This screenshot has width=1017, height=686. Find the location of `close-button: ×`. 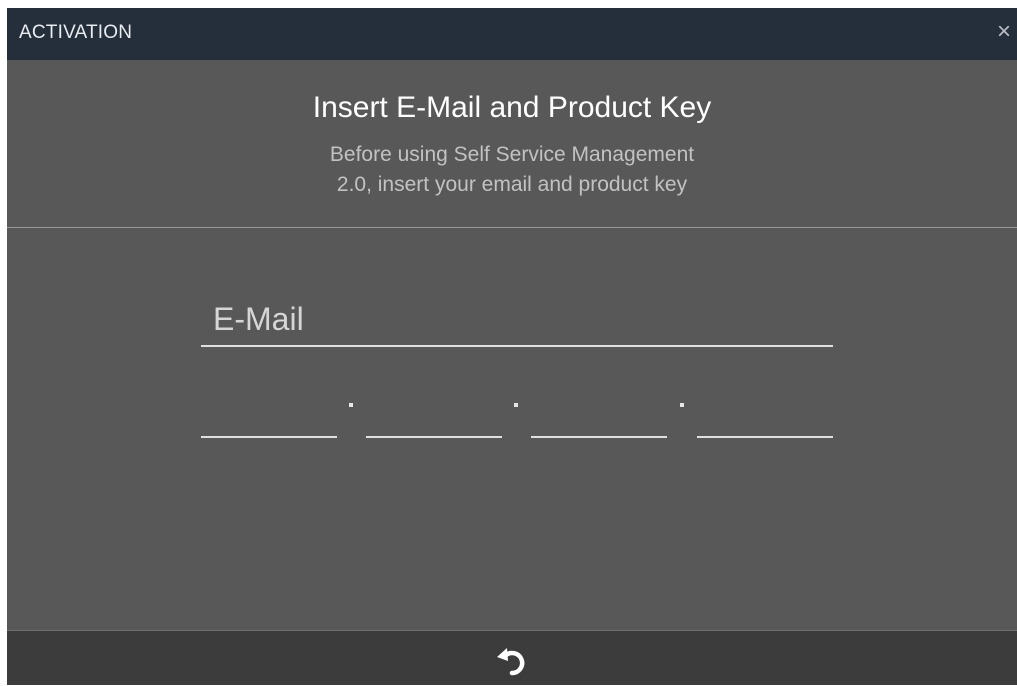

close-button: × is located at coordinates (1004, 32).